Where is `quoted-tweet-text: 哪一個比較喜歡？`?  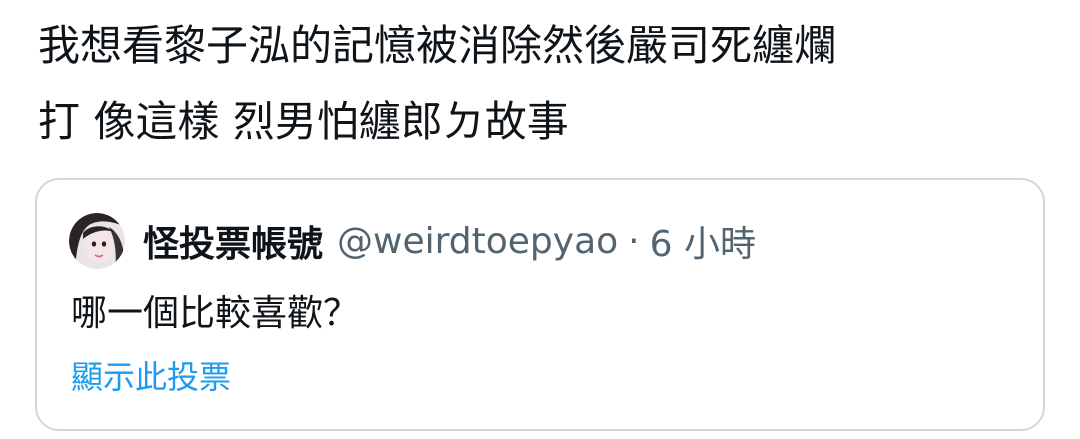 quoted-tweet-text: 哪一個比較喜歡？ is located at coordinates (215, 313).